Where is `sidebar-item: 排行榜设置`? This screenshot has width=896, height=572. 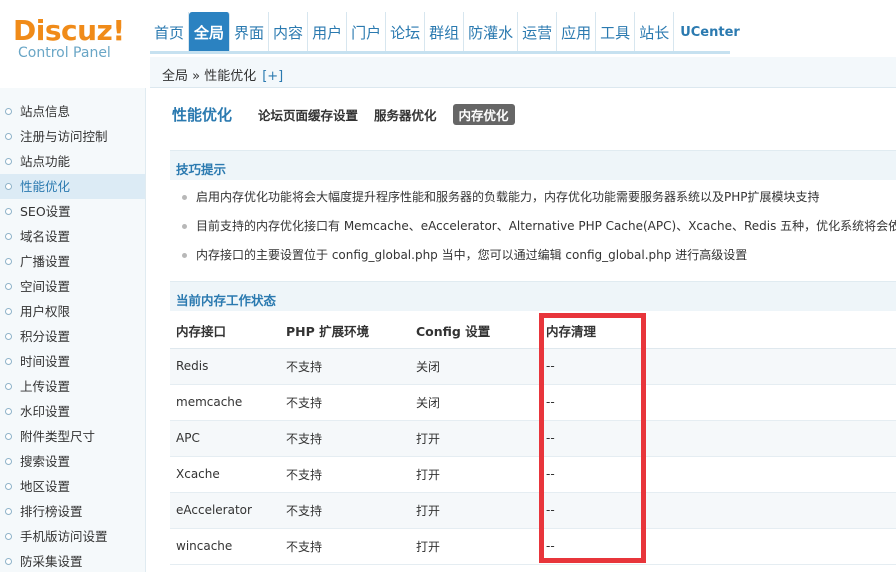
sidebar-item: 排行榜设置 is located at coordinates (72, 511).